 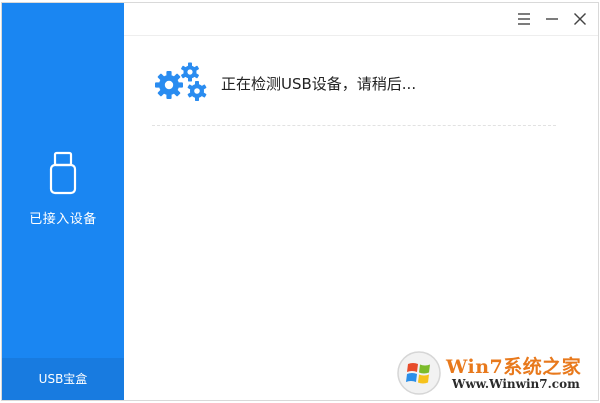 What do you see at coordinates (516, 384) in the screenshot?
I see `watermark-url: Www.Winwin7.com` at bounding box center [516, 384].